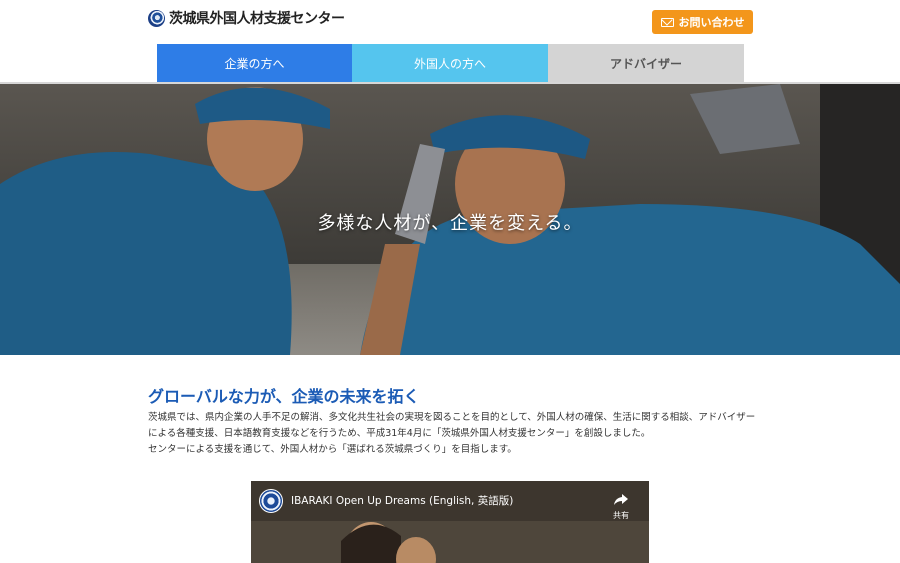 The image size is (900, 563). Describe the element at coordinates (667, 22) in the screenshot. I see `mail-icon` at that location.